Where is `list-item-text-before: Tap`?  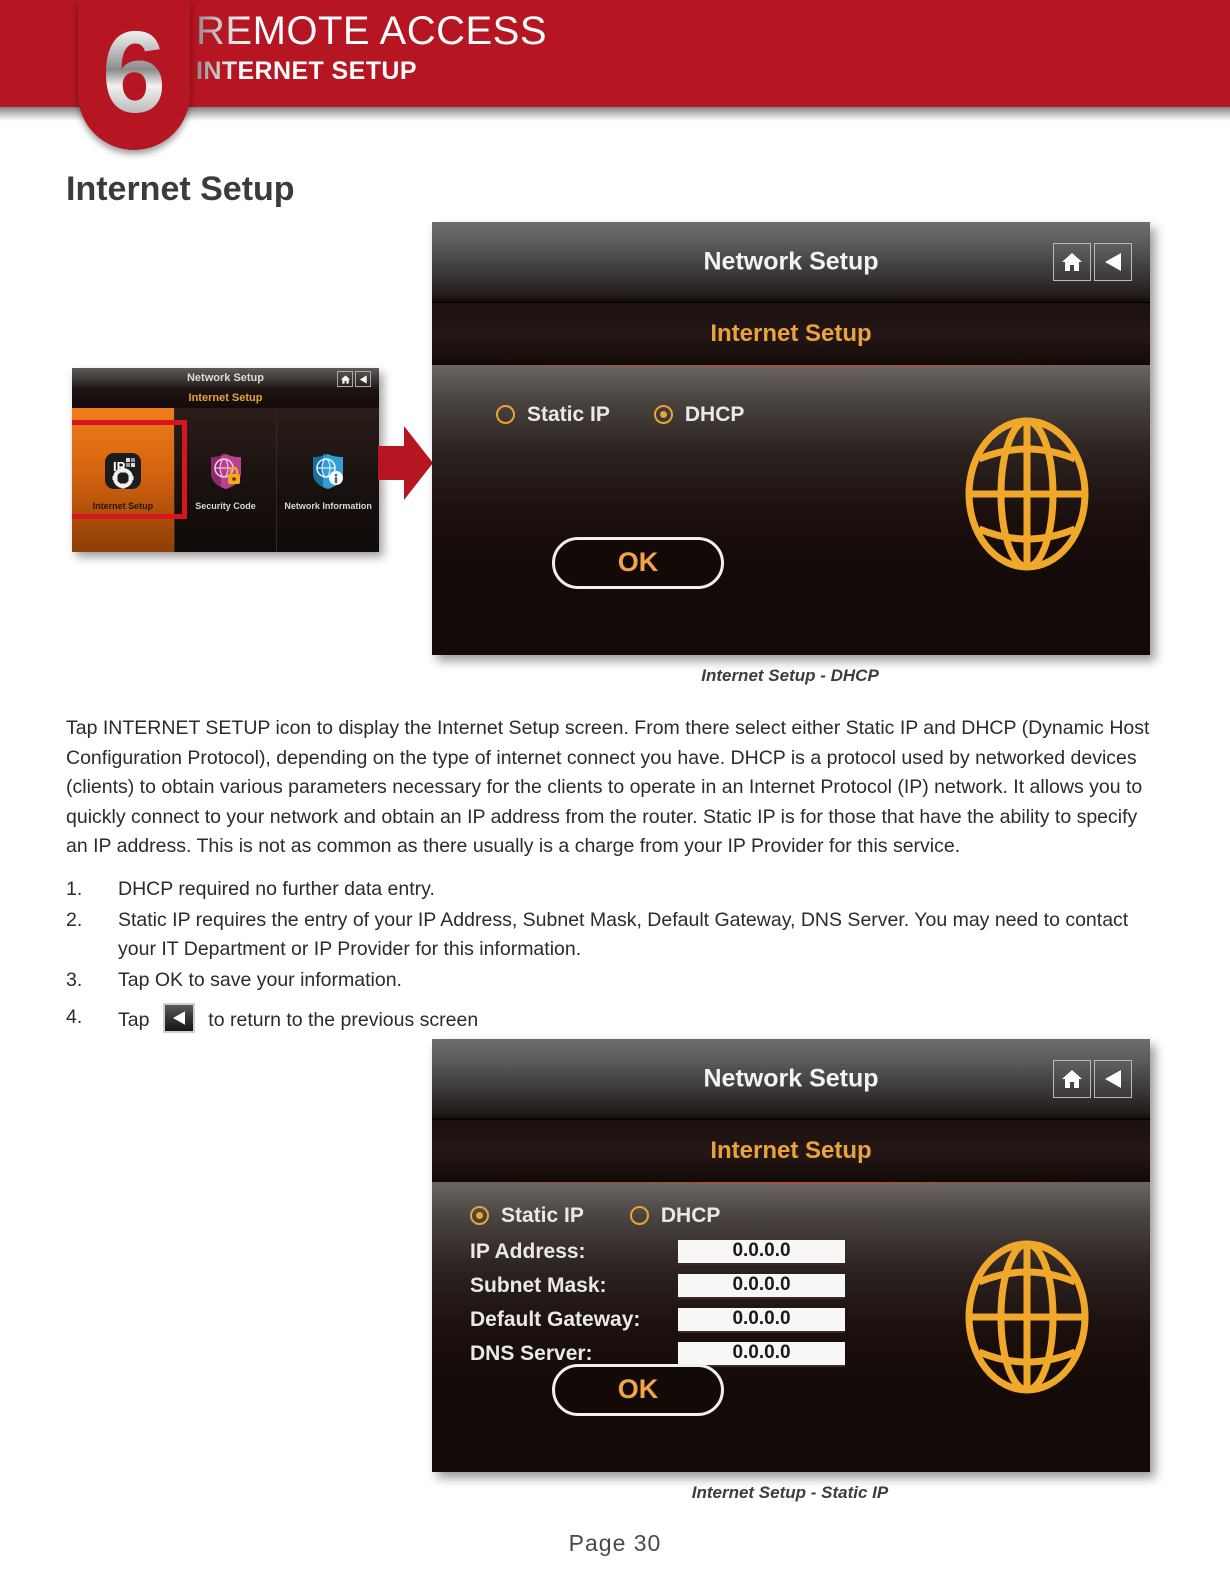 list-item-text-before: Tap is located at coordinates (134, 1020).